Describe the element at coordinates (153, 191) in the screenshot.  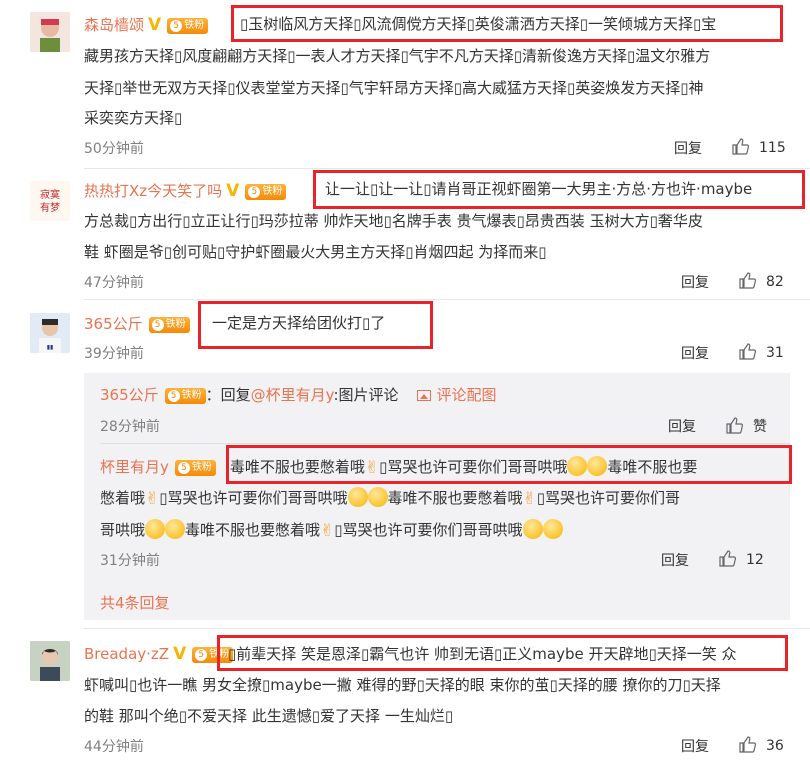
I see `username-text: 热热打Xz今天笑了吗` at that location.